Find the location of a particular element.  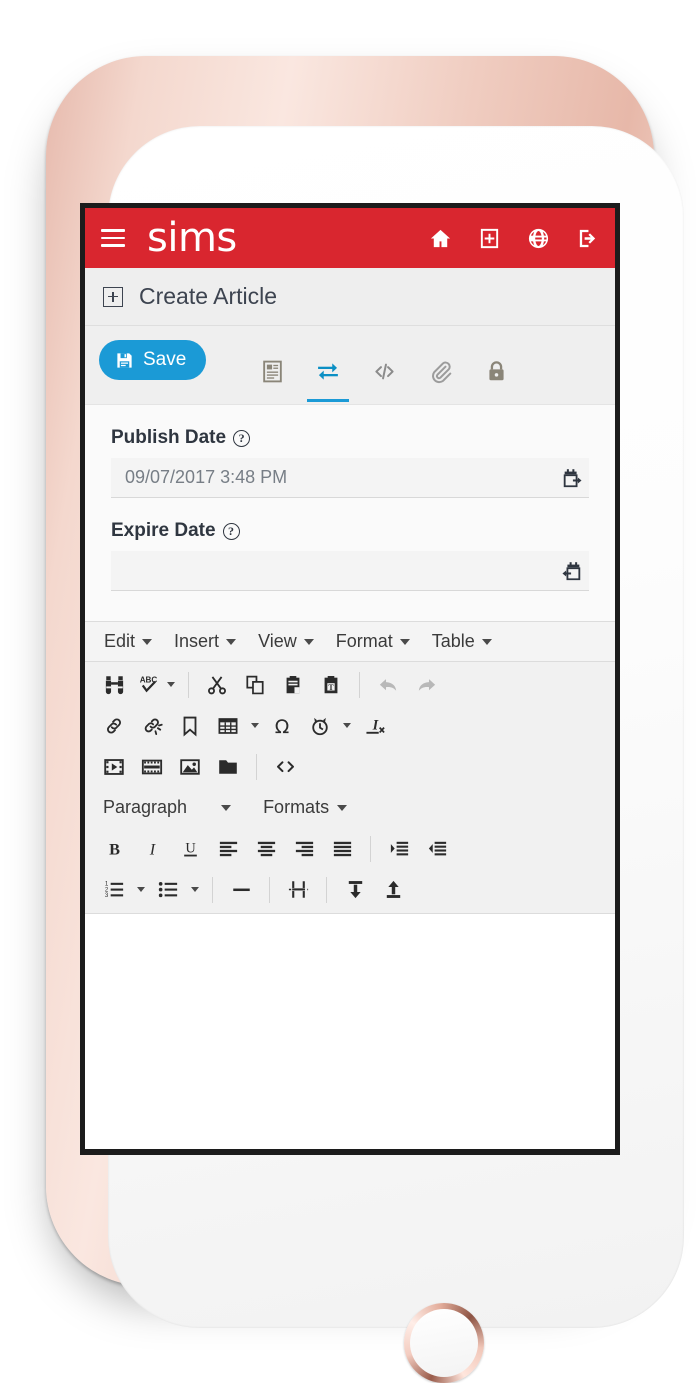

svg-text: T is located at coordinates (331, 686).